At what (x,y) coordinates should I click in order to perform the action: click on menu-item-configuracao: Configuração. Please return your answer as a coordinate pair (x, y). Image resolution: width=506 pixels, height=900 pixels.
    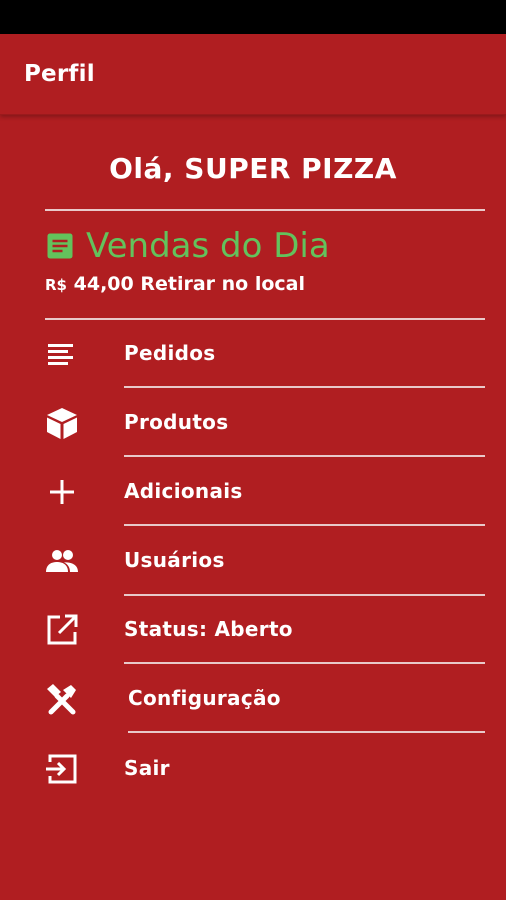
    Looking at the image, I should click on (253, 697).